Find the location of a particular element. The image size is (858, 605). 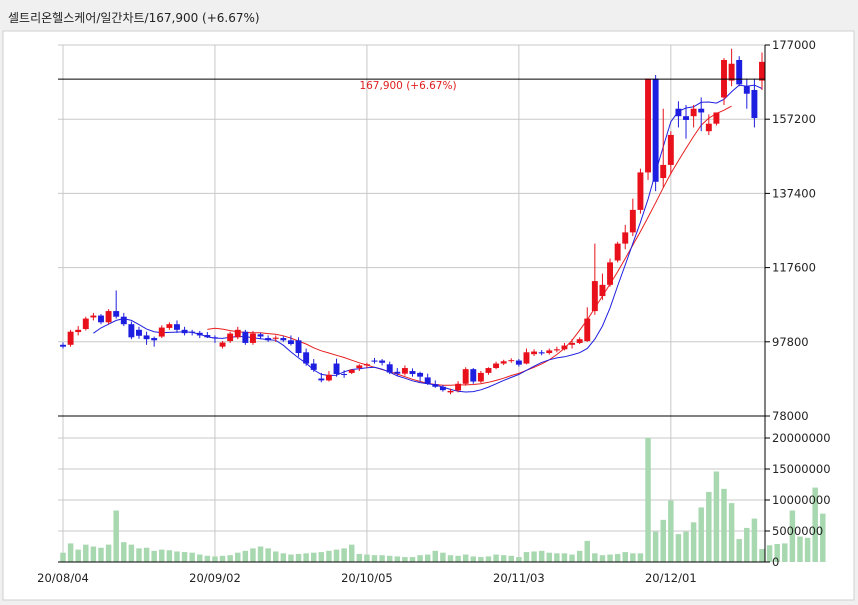

date-tick-label: 20/09/02 is located at coordinates (215, 578).